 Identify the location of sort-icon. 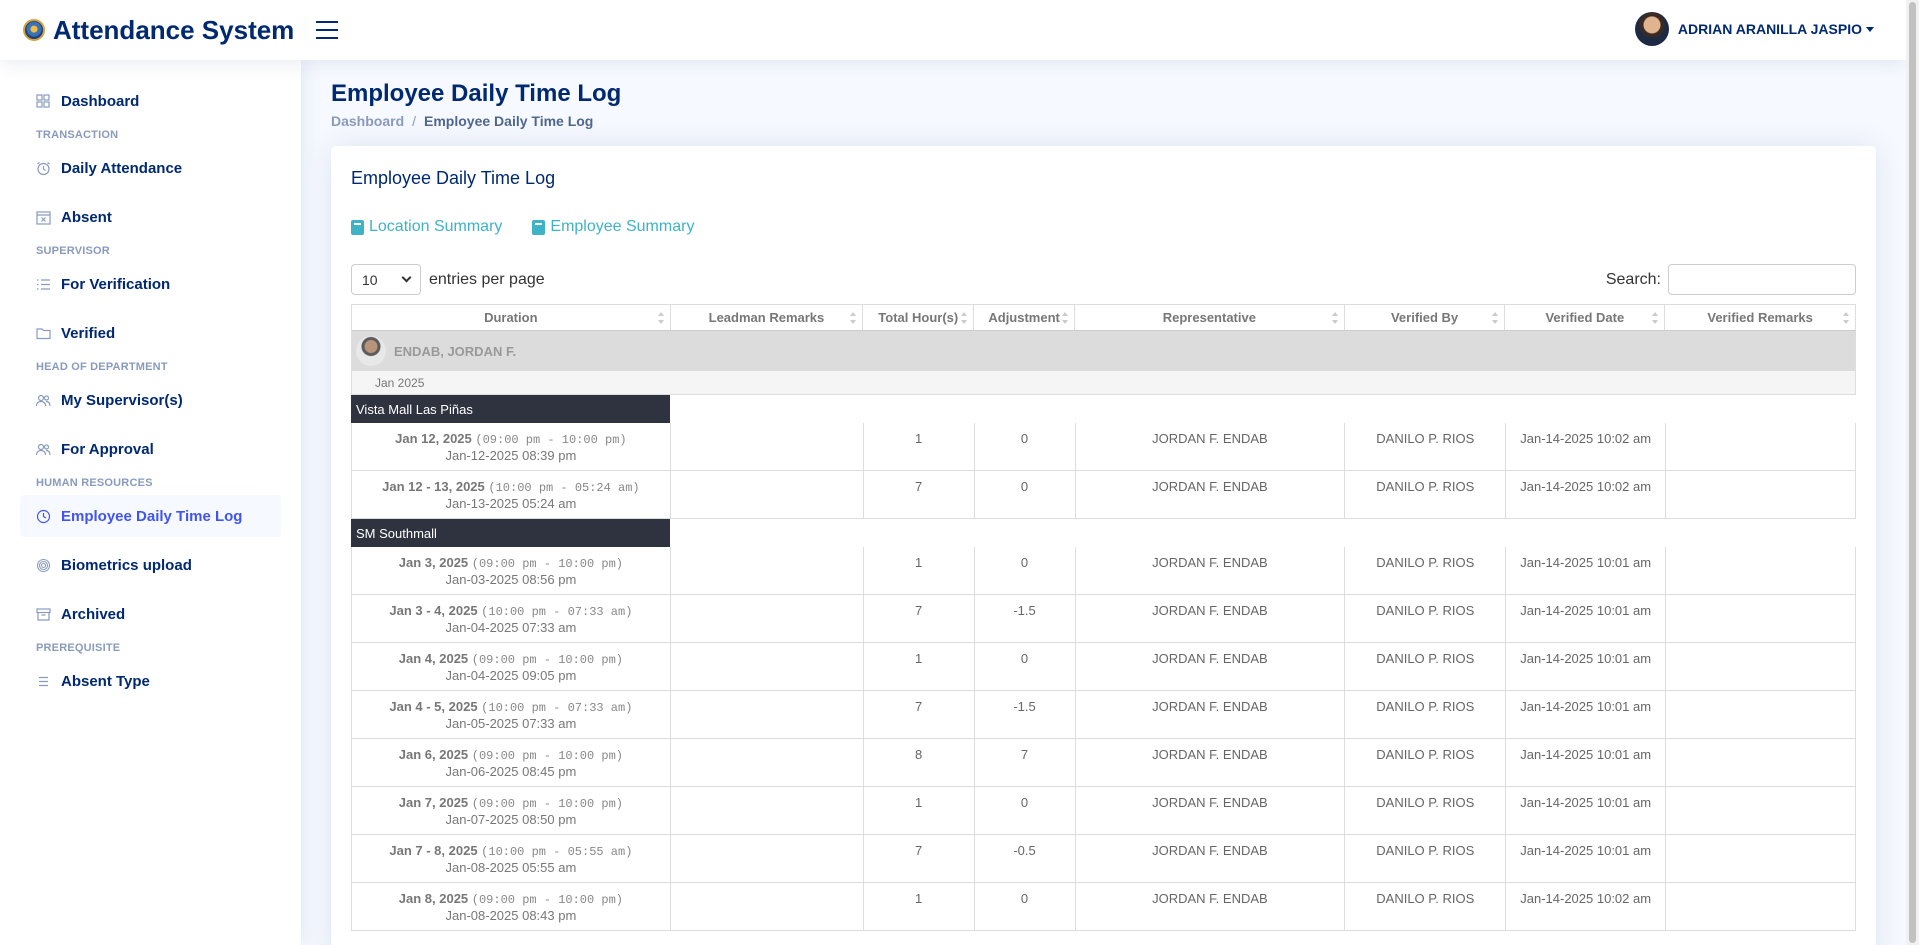
(1655, 318).